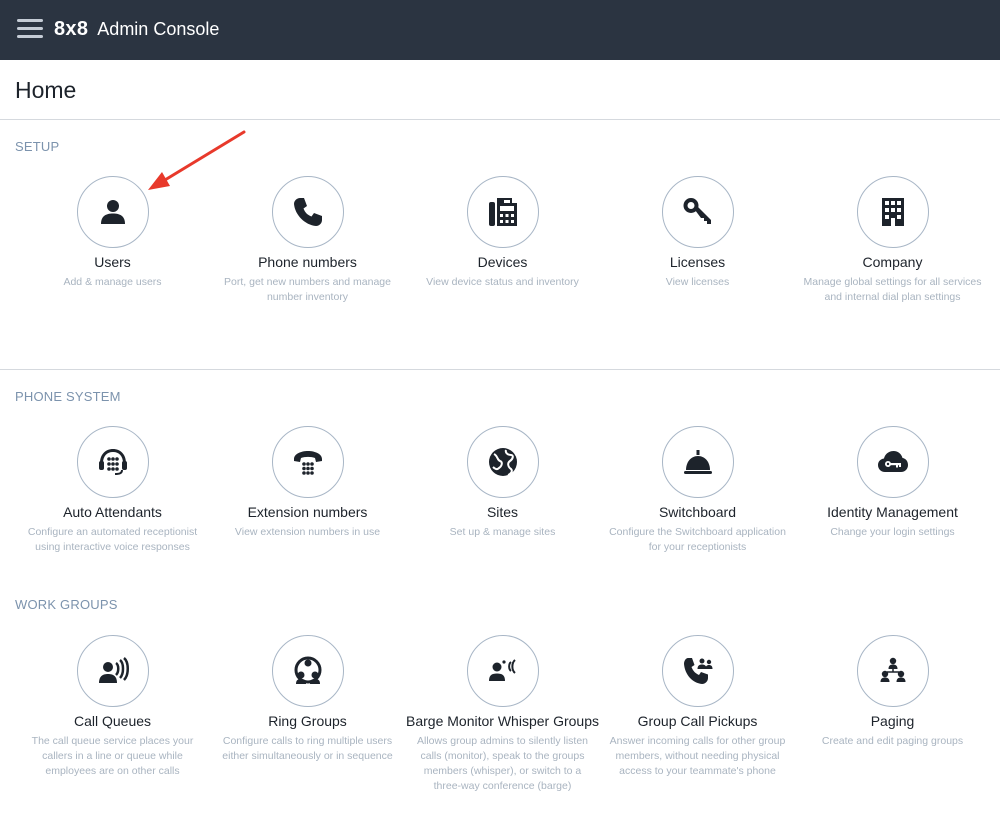  Describe the element at coordinates (892, 462) in the screenshot. I see `cloud-key-icon` at that location.